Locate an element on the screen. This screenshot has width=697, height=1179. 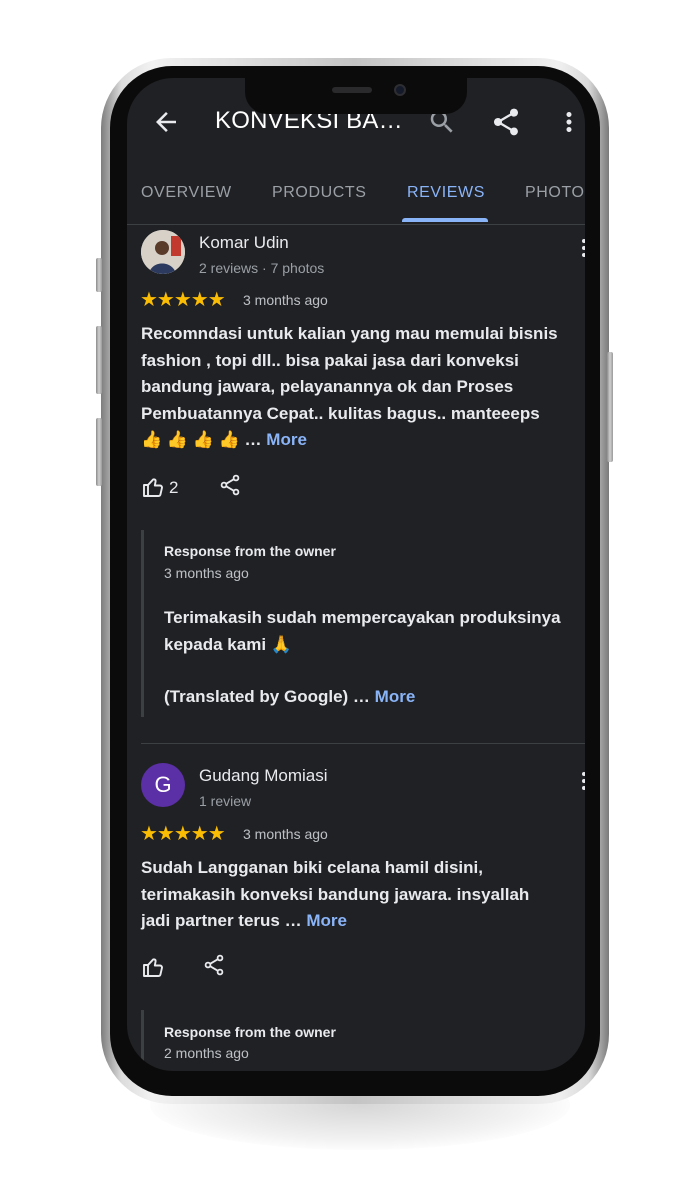
phone-button-left-top is located at coordinates (99, 275).